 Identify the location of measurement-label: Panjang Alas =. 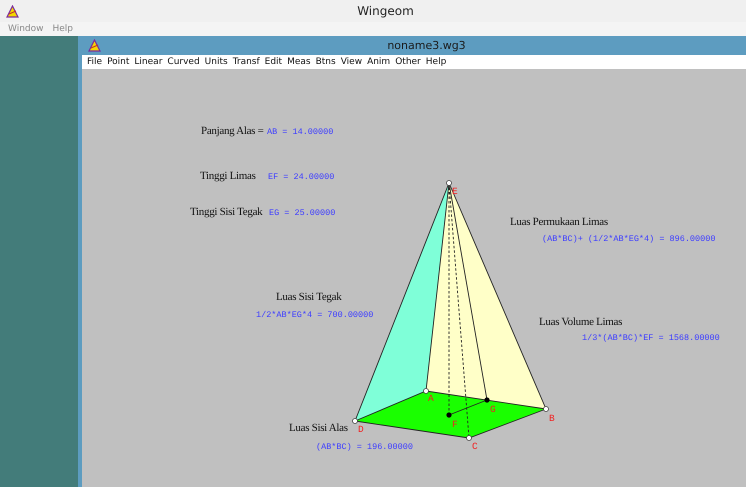
(232, 131).